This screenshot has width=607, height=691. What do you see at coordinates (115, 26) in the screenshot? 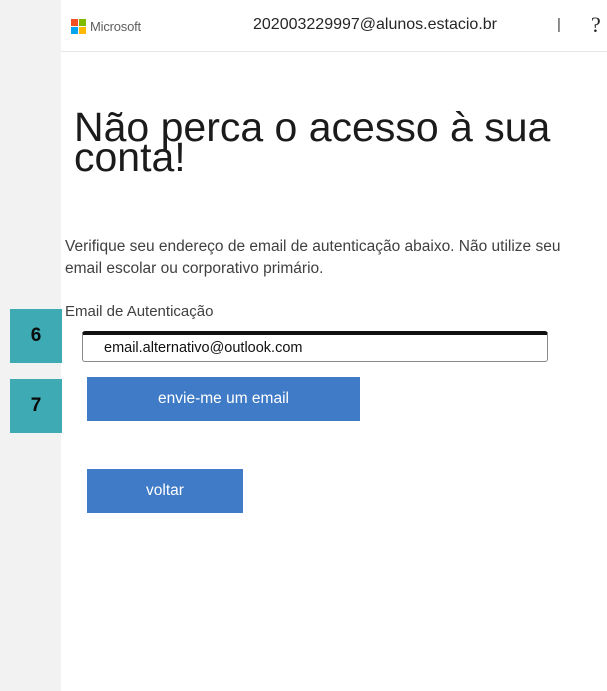
I see `brand-name: Microsoft` at bounding box center [115, 26].